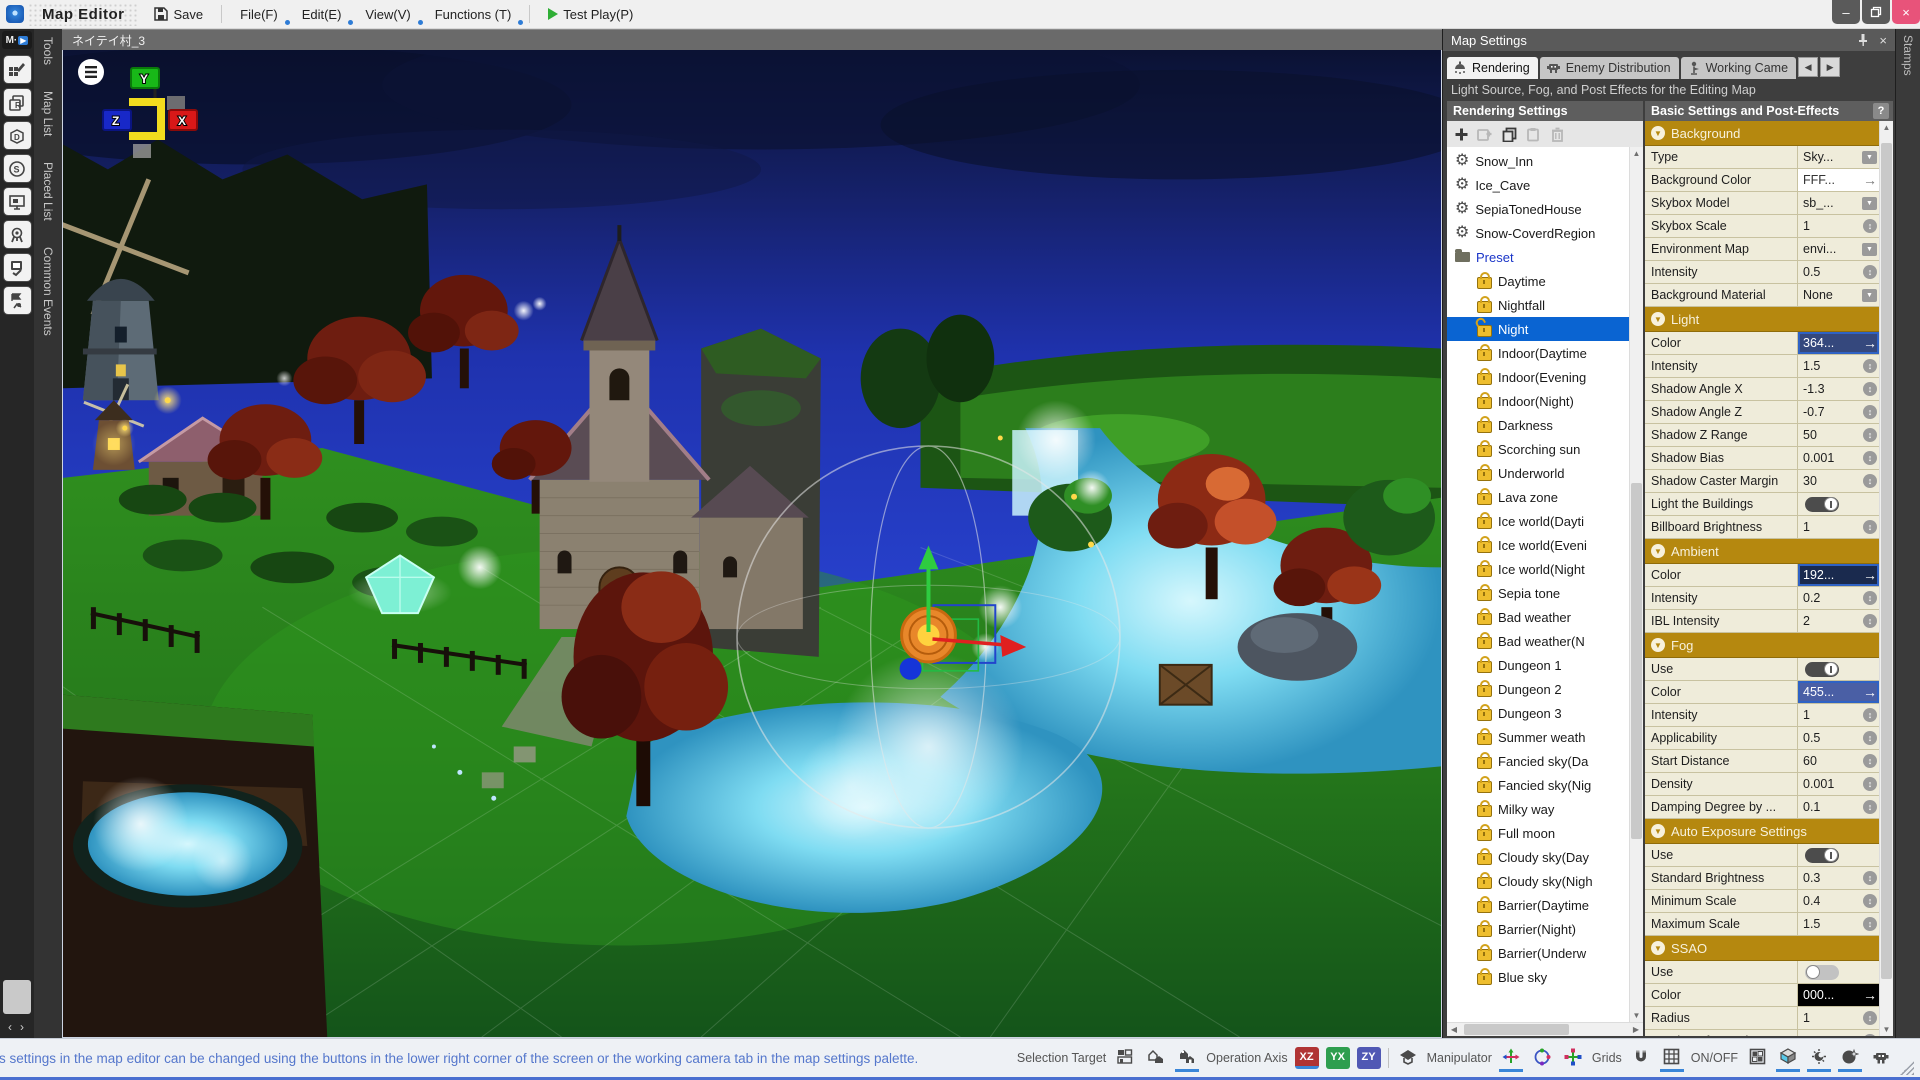 The width and height of the screenshot is (1920, 1080). What do you see at coordinates (1762, 319) in the screenshot?
I see `section-header: ▼ Light` at bounding box center [1762, 319].